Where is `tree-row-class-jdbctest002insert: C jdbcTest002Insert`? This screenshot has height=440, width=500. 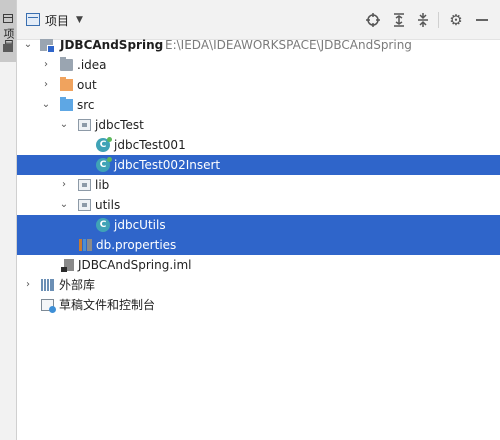 tree-row-class-jdbctest002insert: C jdbcTest002Insert is located at coordinates (258, 165).